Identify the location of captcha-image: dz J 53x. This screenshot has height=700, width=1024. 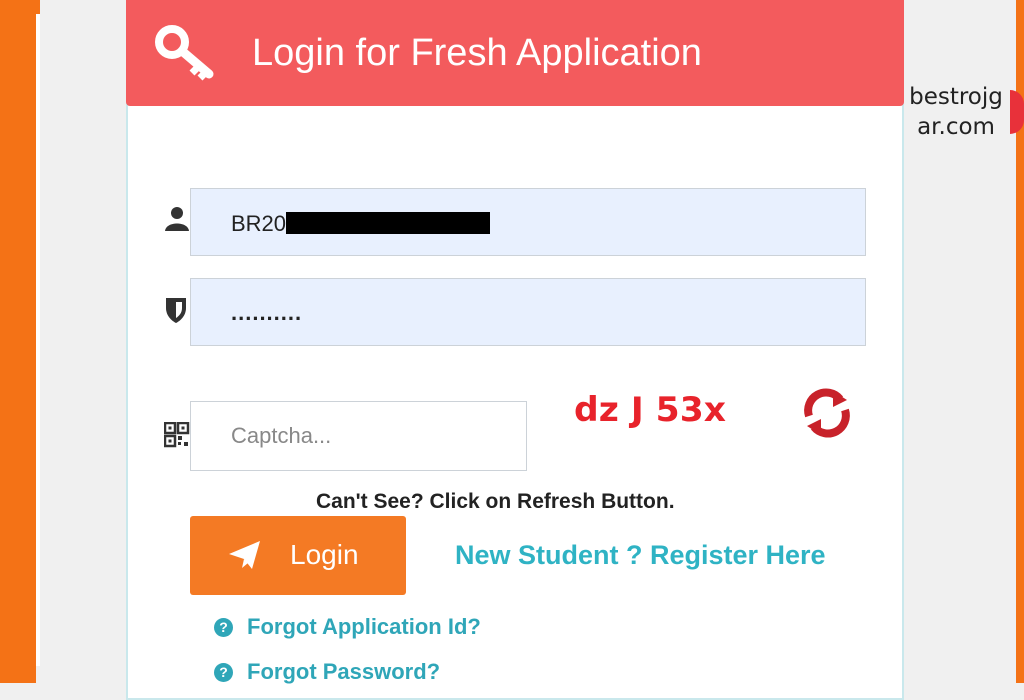
(650, 410).